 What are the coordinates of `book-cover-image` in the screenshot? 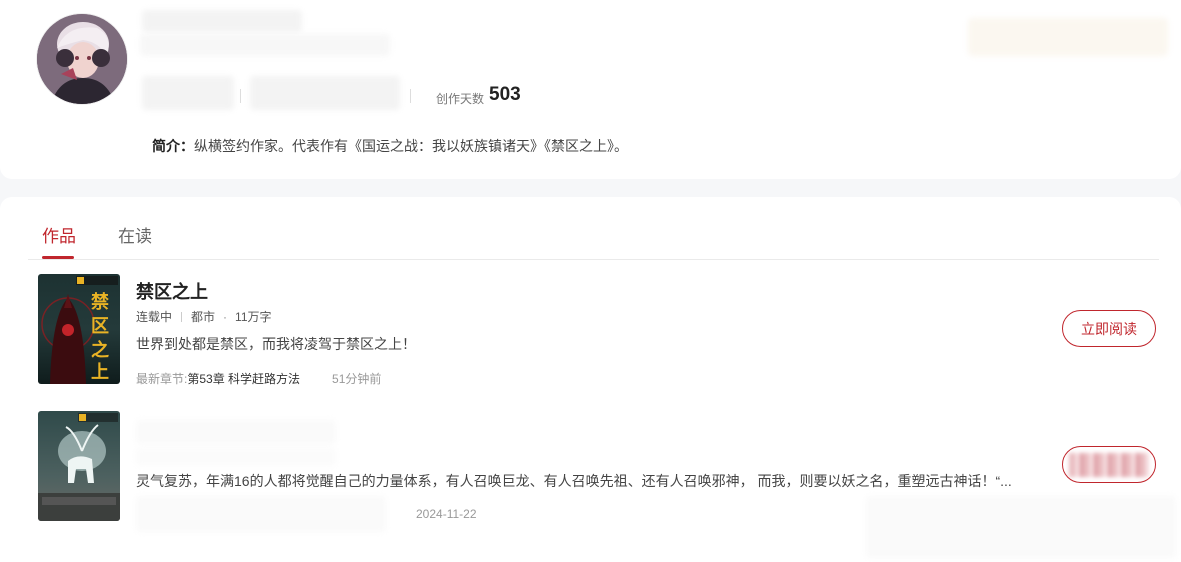 It's located at (79, 466).